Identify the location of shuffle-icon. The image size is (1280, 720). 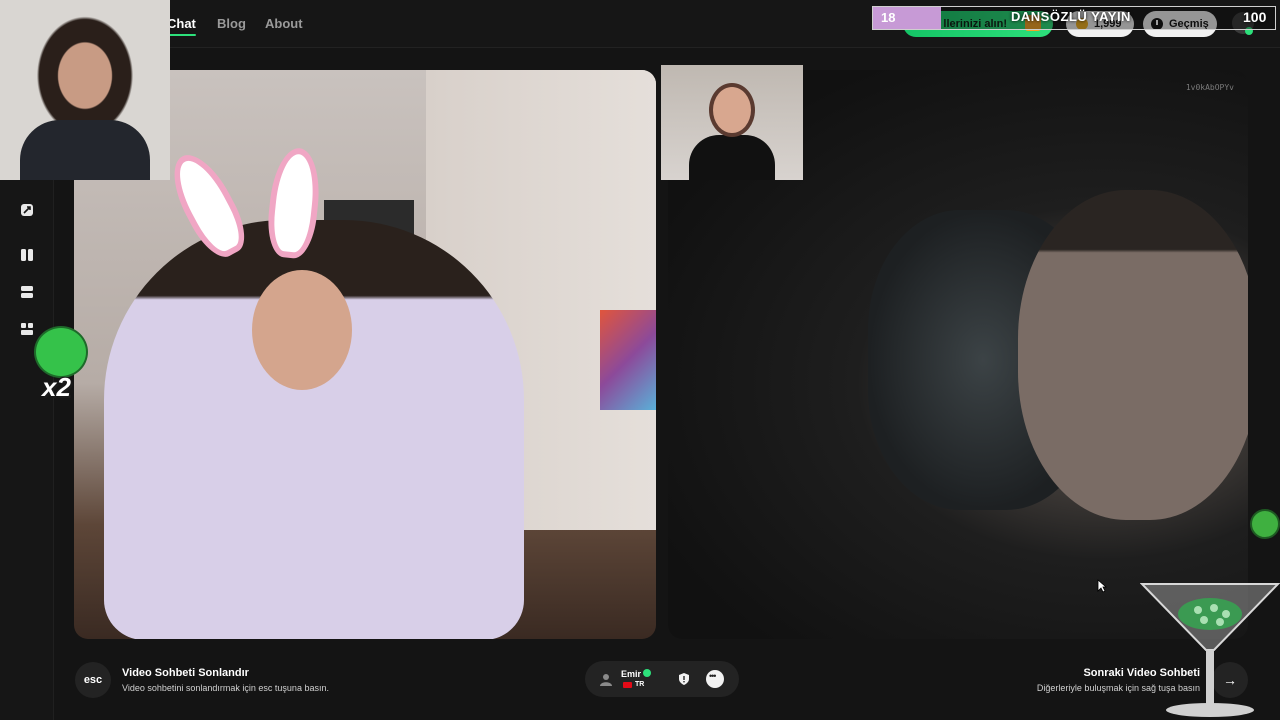
(27, 210).